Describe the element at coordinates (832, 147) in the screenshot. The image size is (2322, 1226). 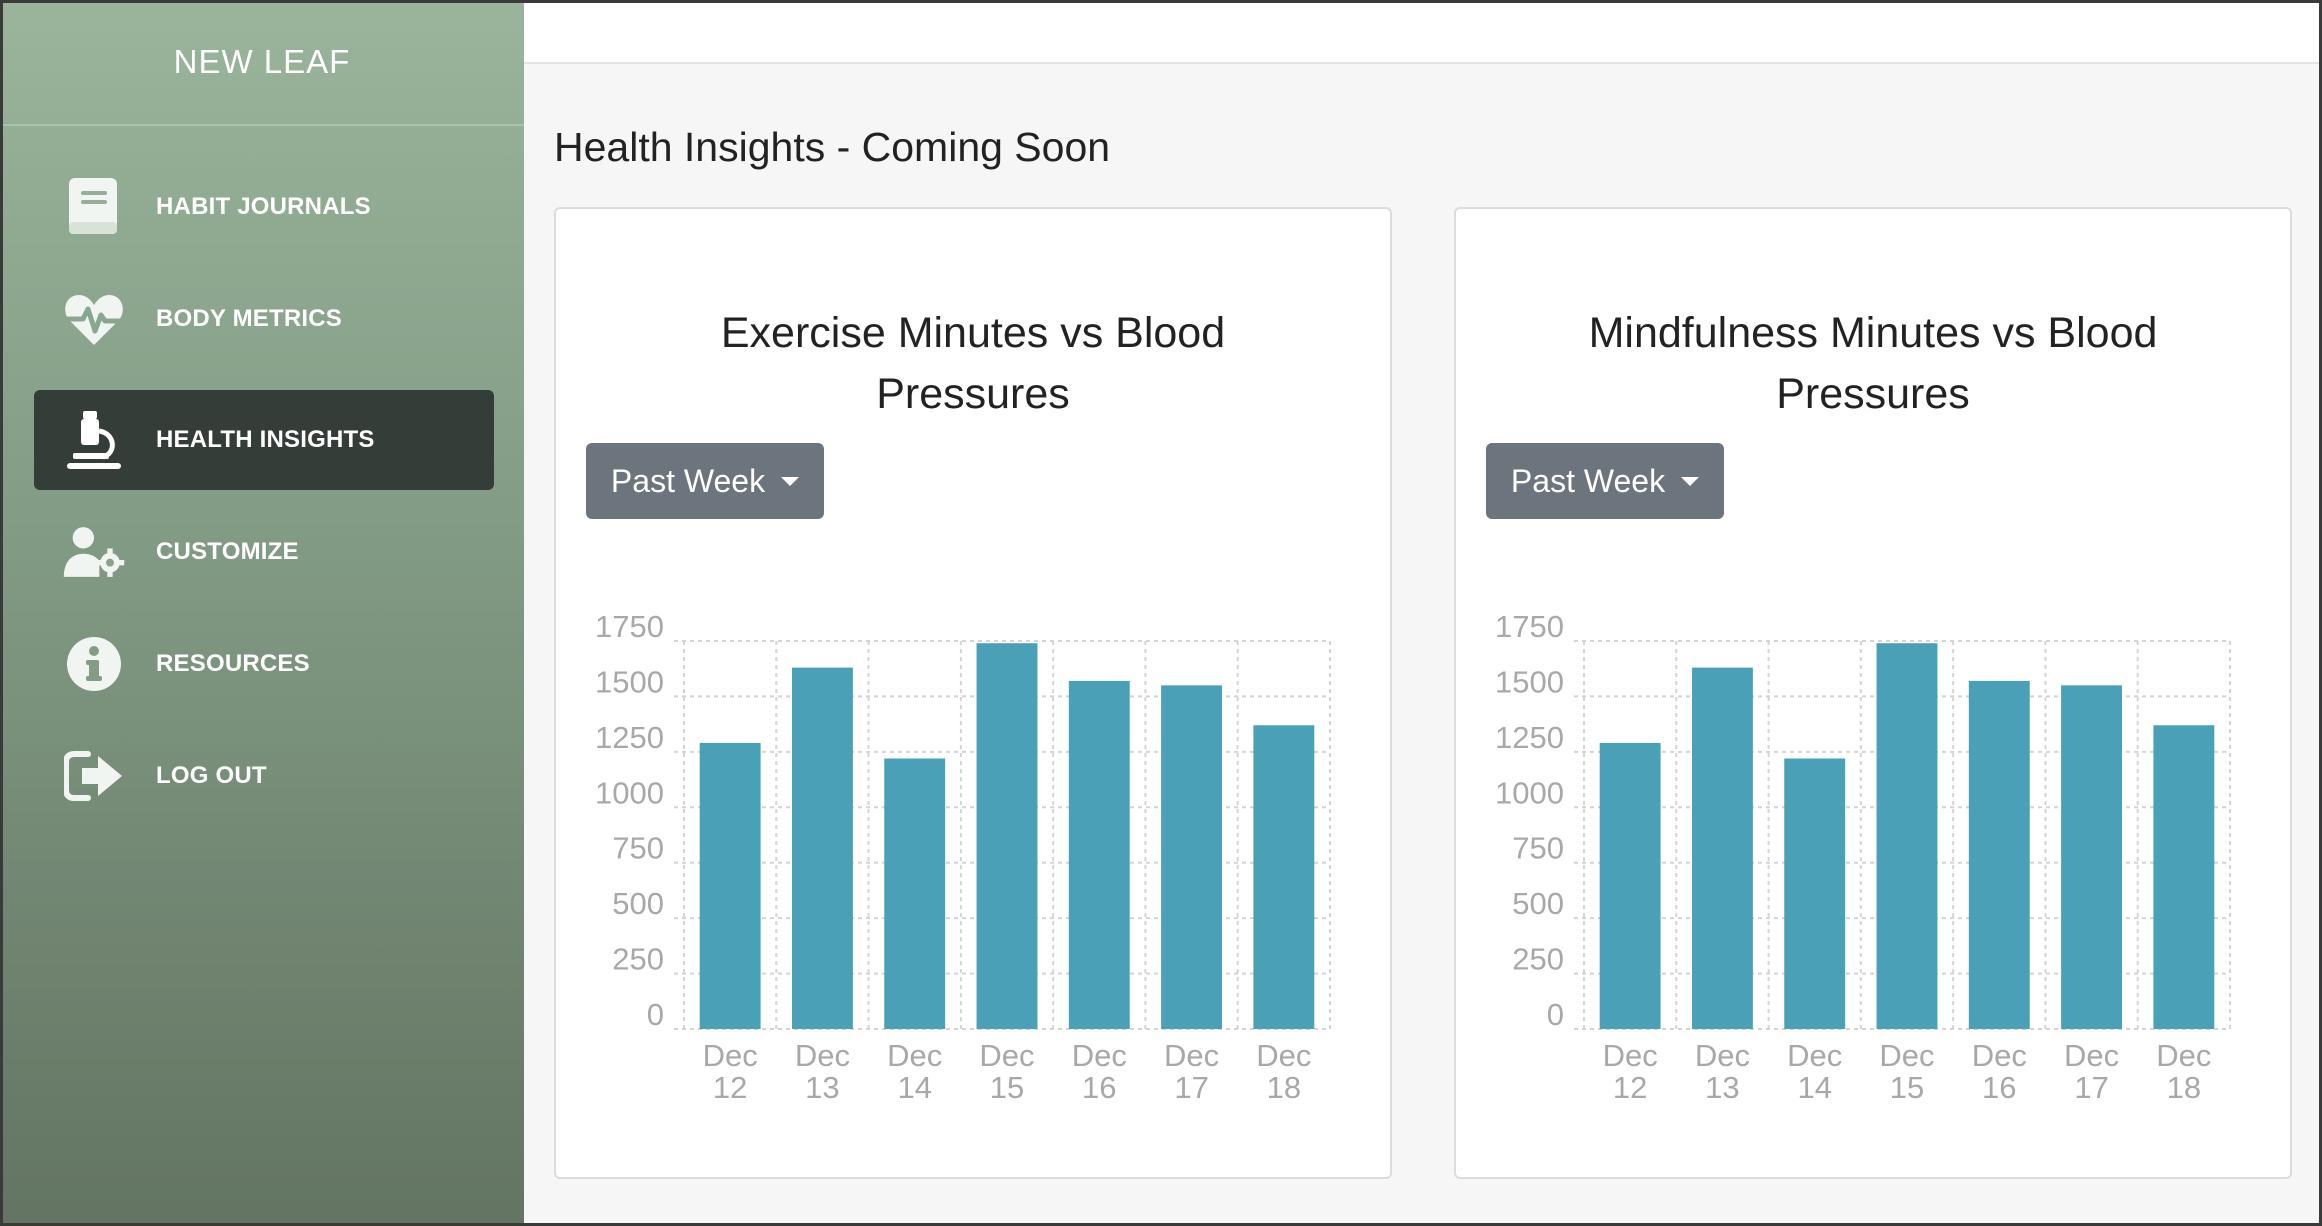
I see `page-title: Health Insights - Coming Soon` at that location.